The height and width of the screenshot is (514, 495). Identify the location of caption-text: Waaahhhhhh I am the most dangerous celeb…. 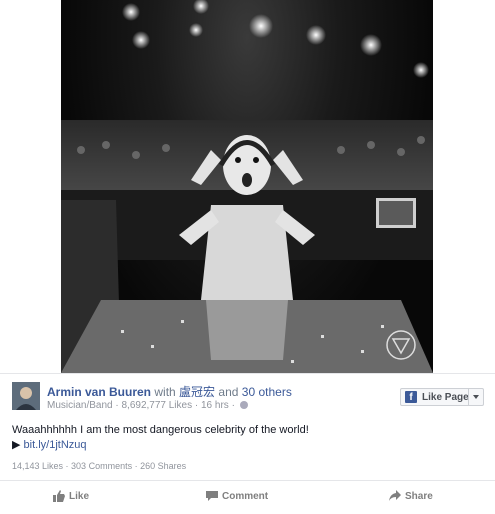
(160, 430).